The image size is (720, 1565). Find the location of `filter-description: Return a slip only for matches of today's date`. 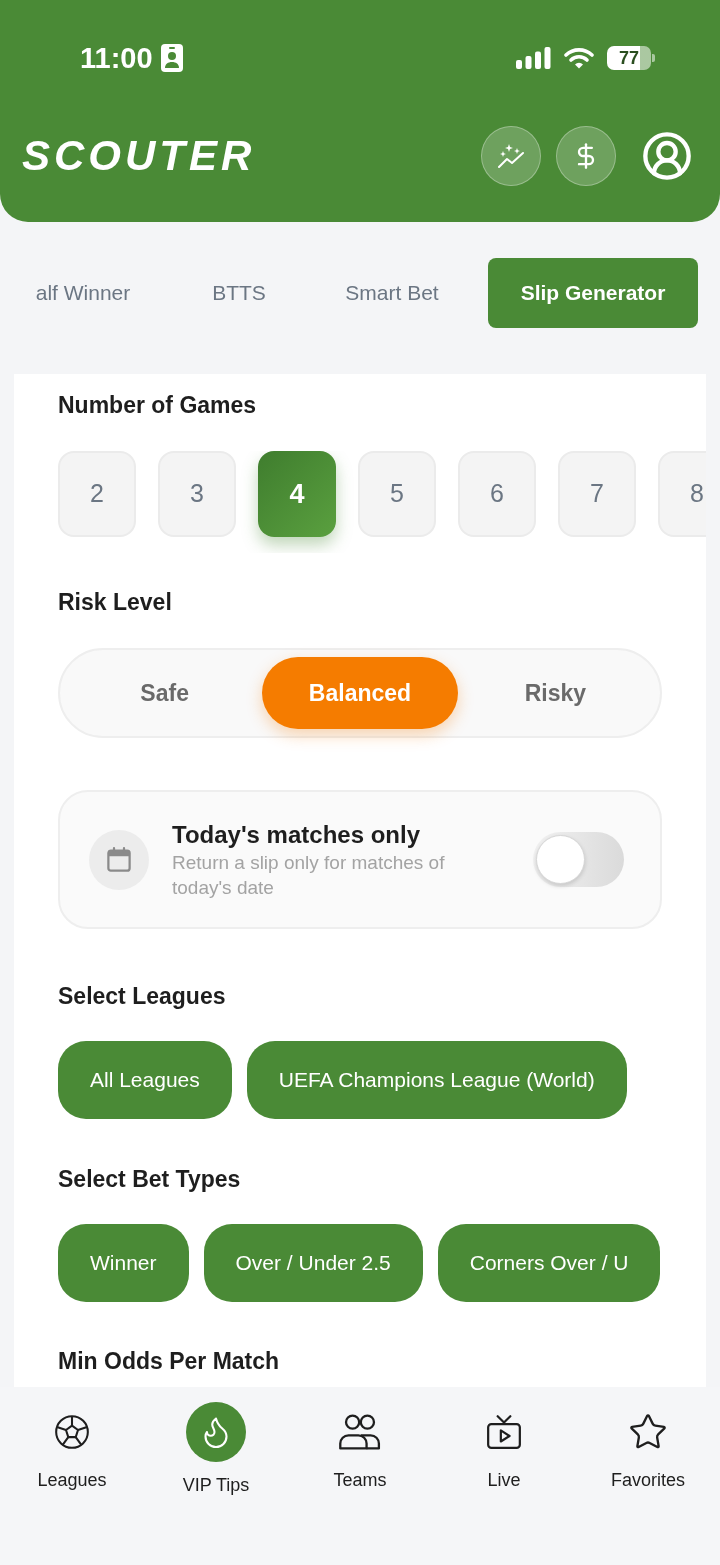

filter-description: Return a slip only for matches of today's date is located at coordinates (309, 875).